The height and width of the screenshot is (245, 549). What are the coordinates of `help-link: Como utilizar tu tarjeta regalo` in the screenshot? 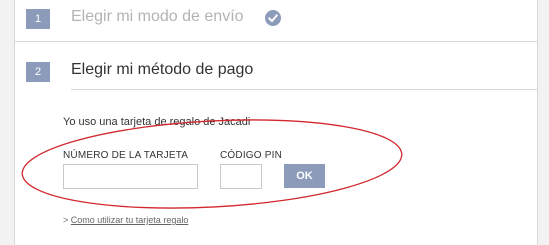 It's located at (130, 220).